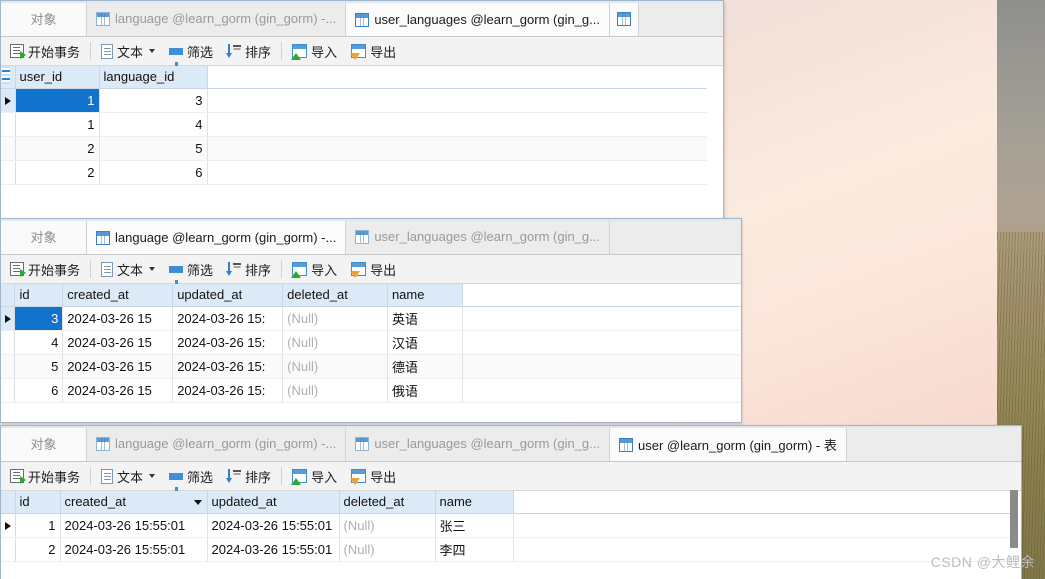 Image resolution: width=1045 pixels, height=579 pixels. I want to click on cell-language-id: 3, so click(153, 100).